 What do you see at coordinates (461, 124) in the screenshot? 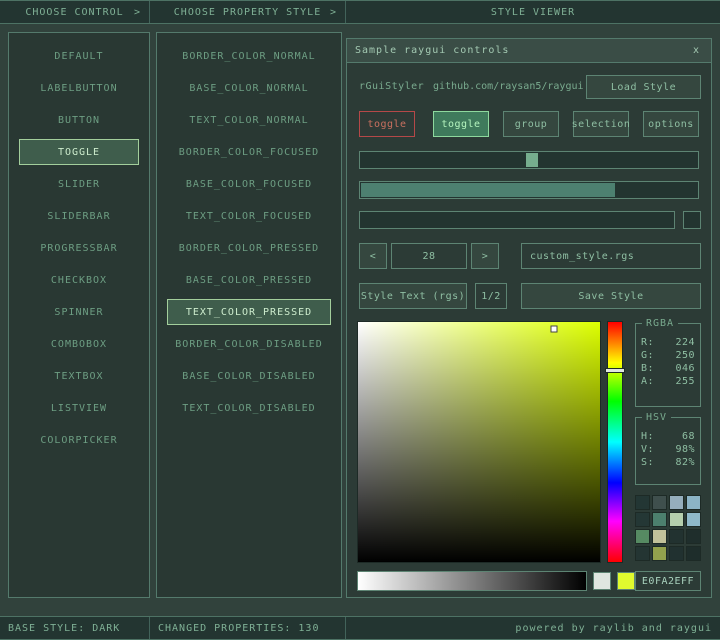
I see `toggle-group-option-toggle: toggle` at bounding box center [461, 124].